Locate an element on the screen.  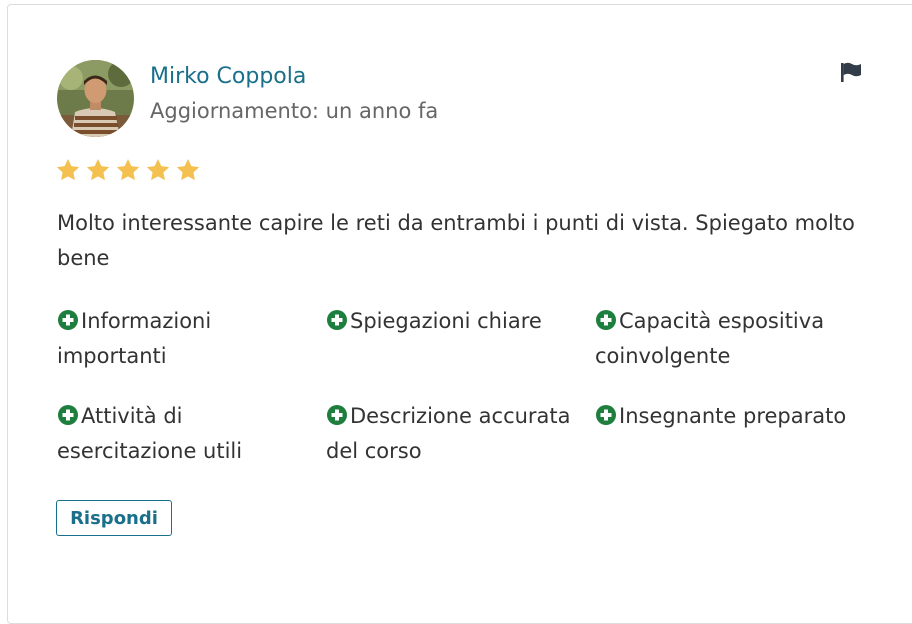
star-rating is located at coordinates (128, 170).